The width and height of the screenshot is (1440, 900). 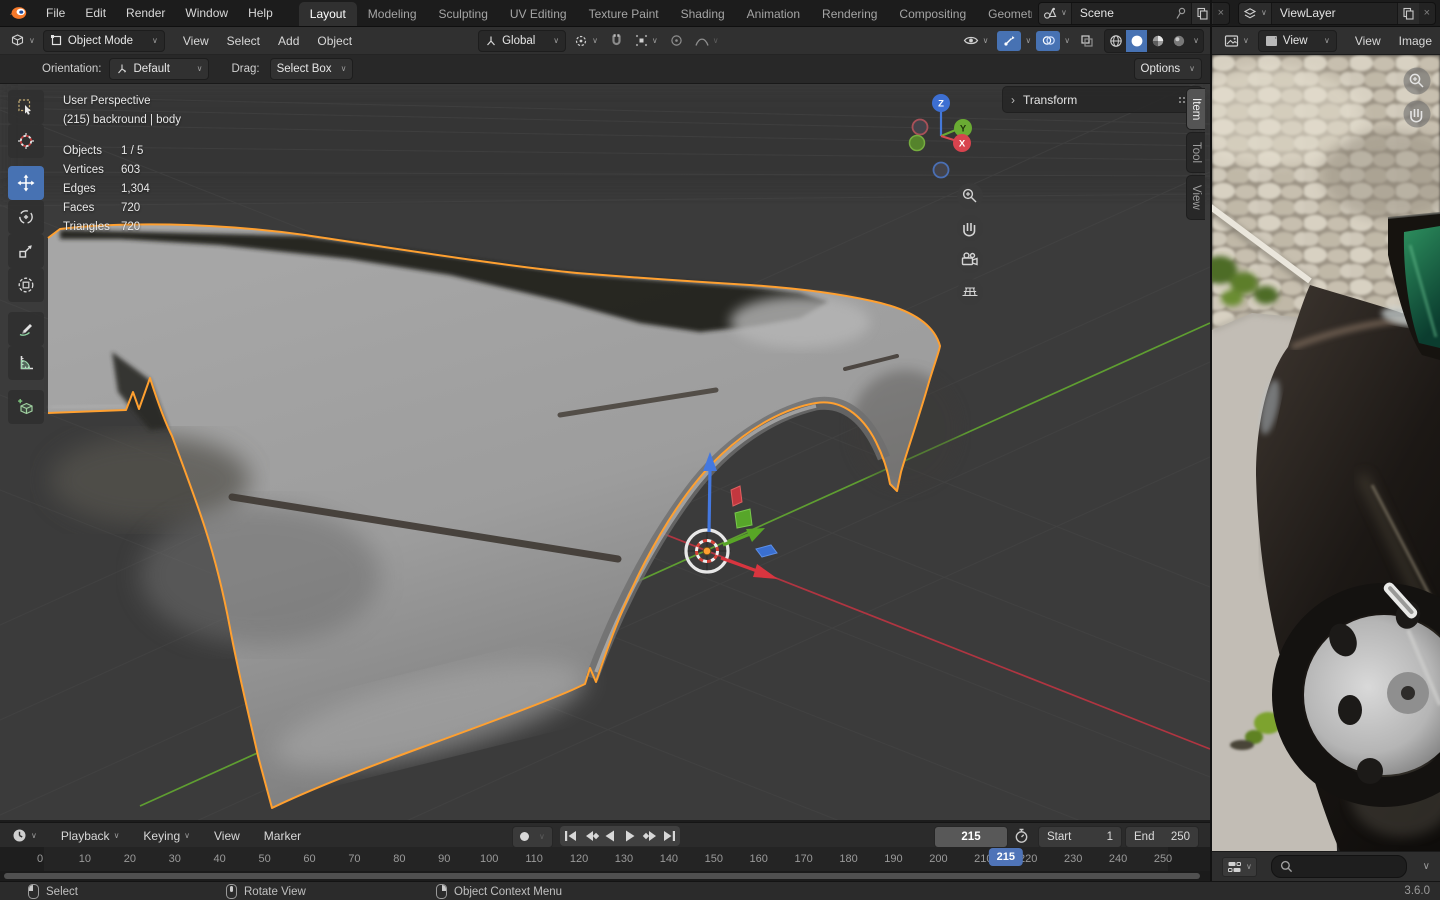 I want to click on snap-target-button: ∨, so click(x=646, y=40).